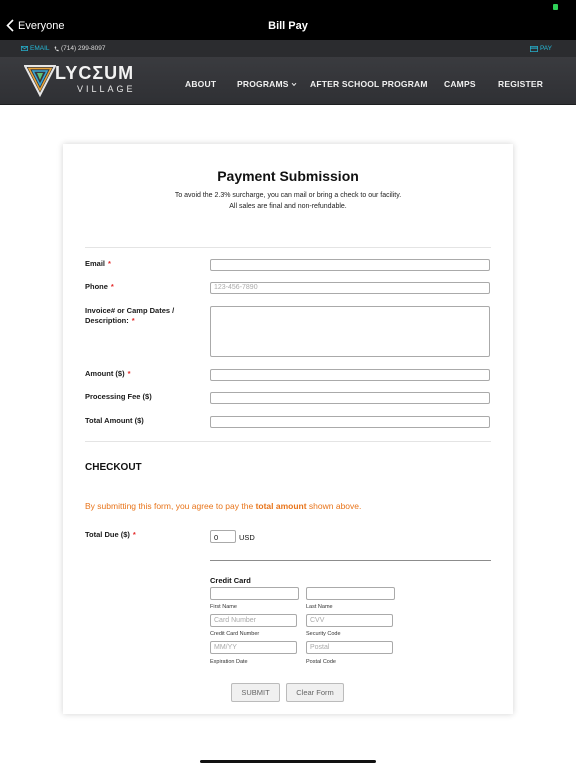  Describe the element at coordinates (321, 662) in the screenshot. I see `postal-label: Postal Code` at that location.